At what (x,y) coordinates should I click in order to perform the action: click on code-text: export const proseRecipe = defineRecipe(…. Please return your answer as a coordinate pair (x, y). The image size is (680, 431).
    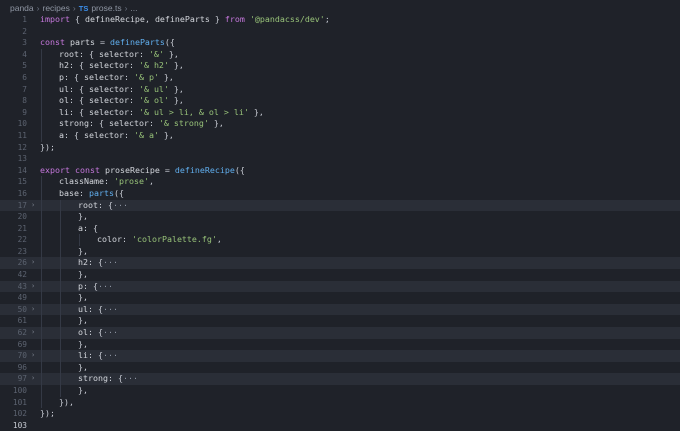
    Looking at the image, I should click on (142, 171).